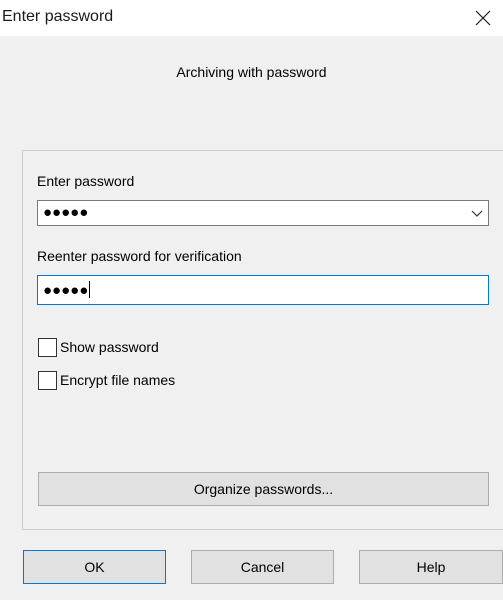 This screenshot has height=600, width=503. I want to click on reenter-password-input: ●●●●●, so click(263, 290).